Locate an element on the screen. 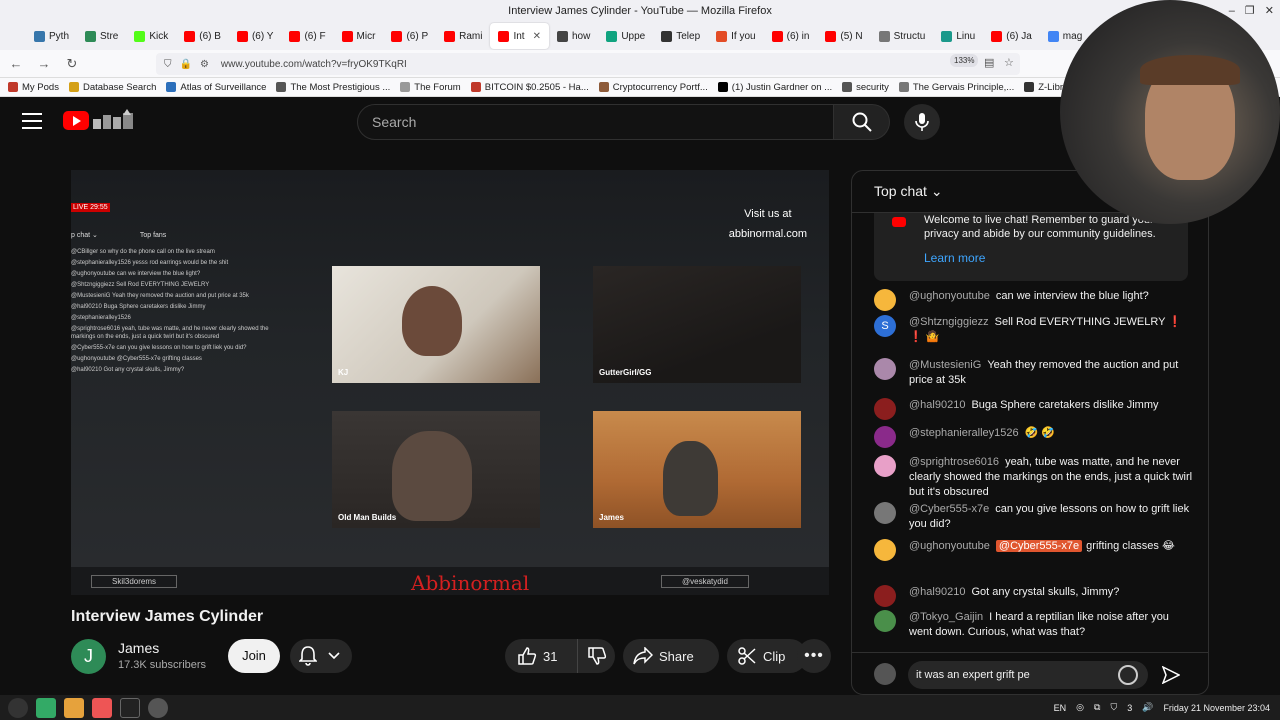 This screenshot has height=720, width=1280. browser-tab: (6) in is located at coordinates (791, 36).